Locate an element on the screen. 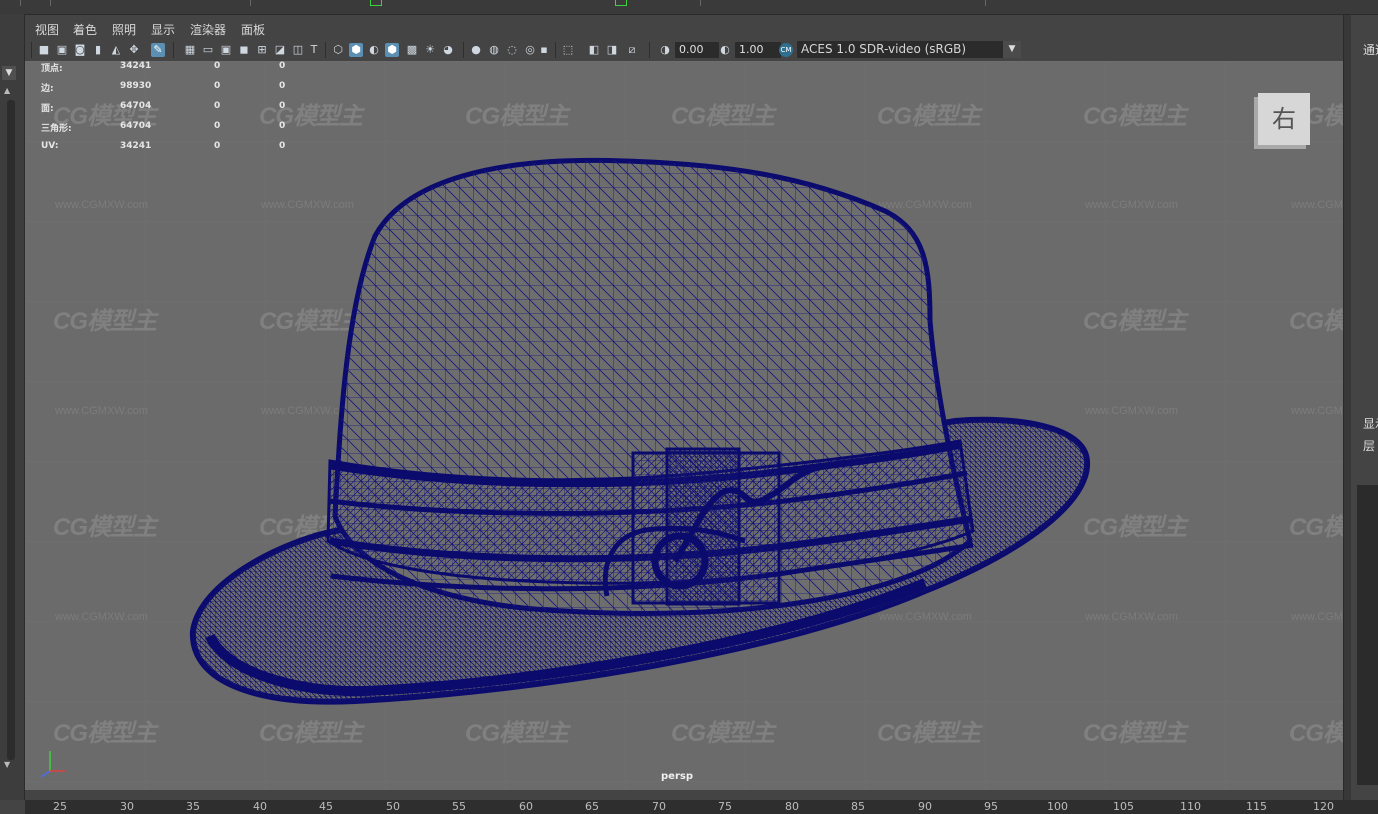  frame-number: 110 is located at coordinates (1190, 806).